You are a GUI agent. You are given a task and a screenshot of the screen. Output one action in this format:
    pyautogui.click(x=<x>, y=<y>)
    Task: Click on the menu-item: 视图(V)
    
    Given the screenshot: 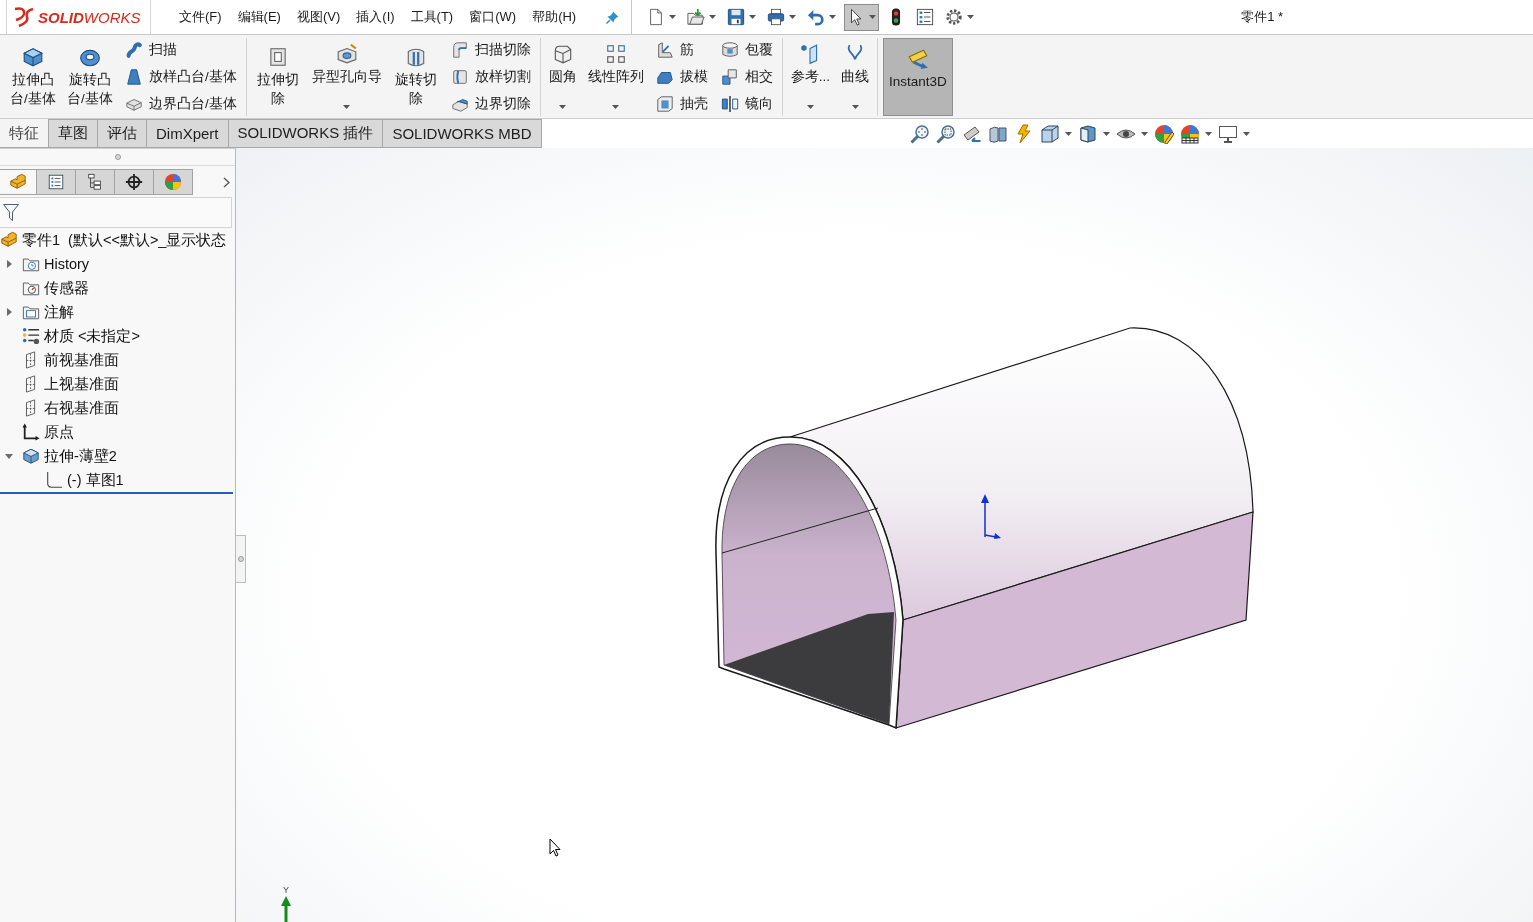 What is the action you would take?
    pyautogui.click(x=318, y=17)
    